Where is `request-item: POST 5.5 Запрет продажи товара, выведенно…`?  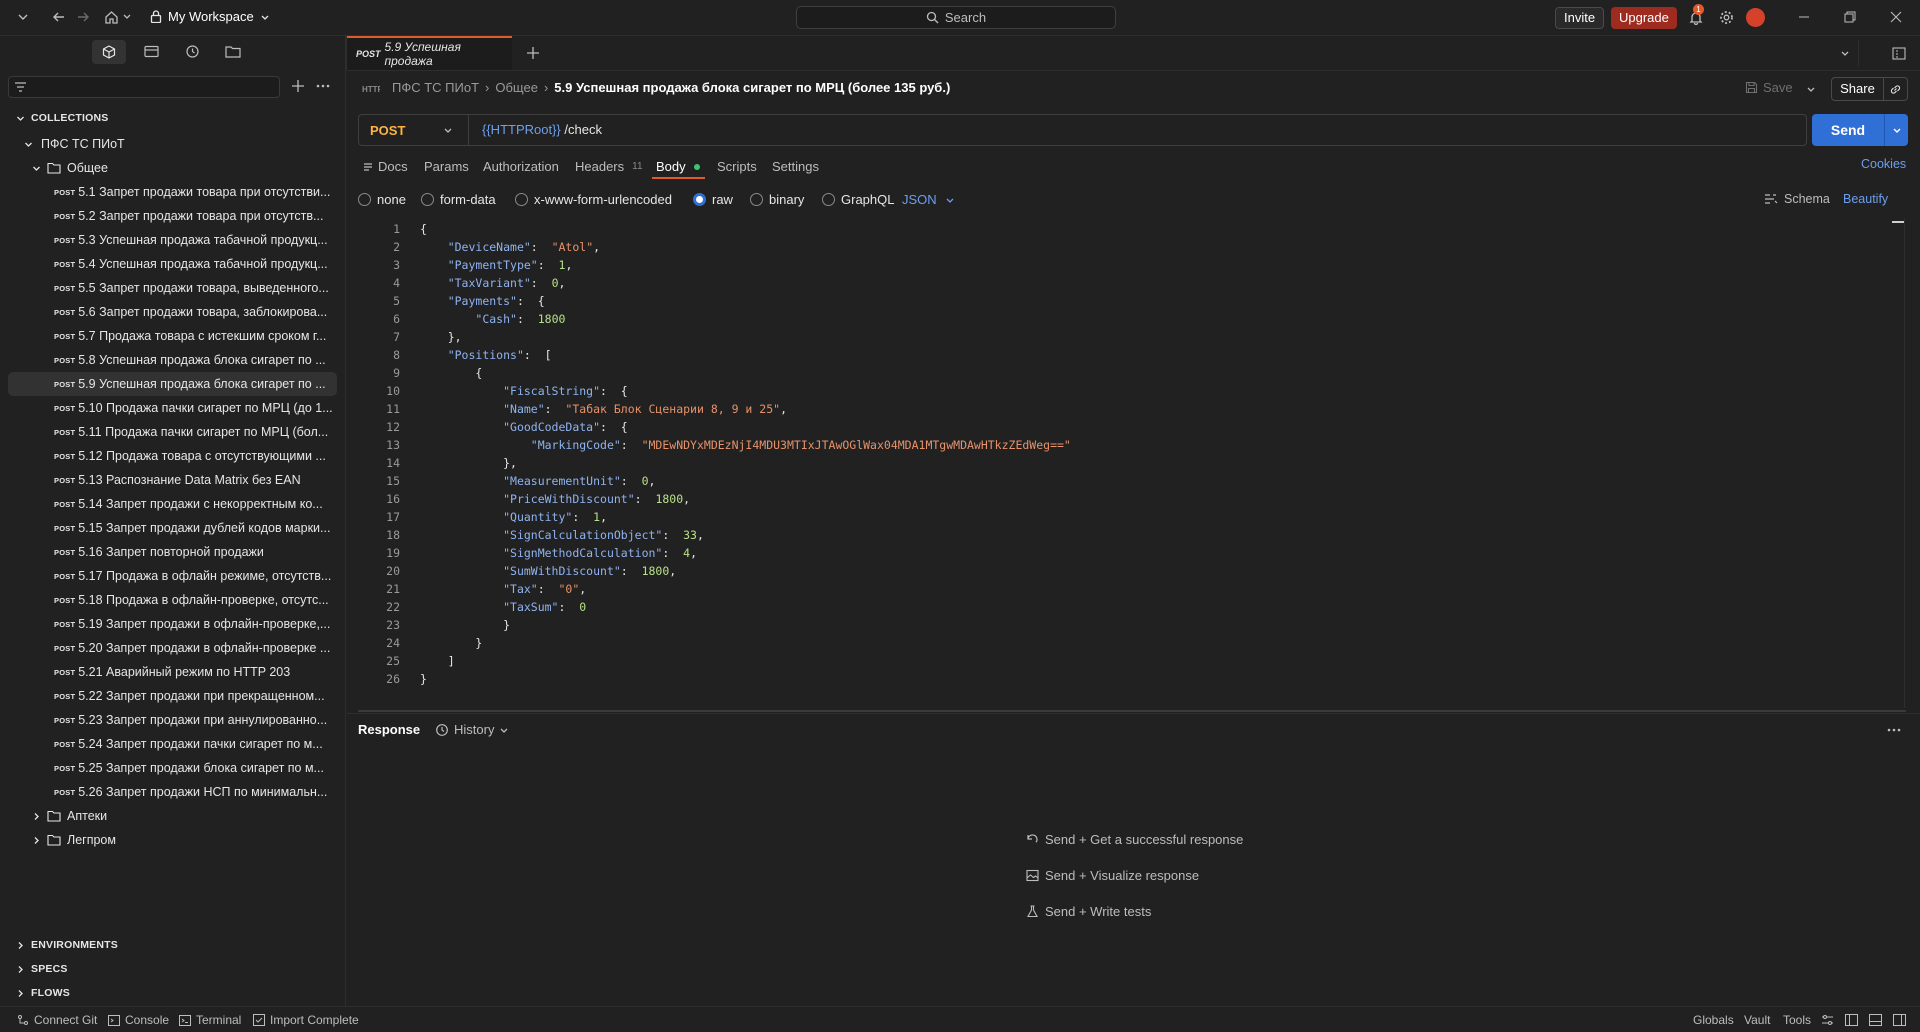 request-item: POST 5.5 Запрет продажи товара, выведенно… is located at coordinates (173, 288).